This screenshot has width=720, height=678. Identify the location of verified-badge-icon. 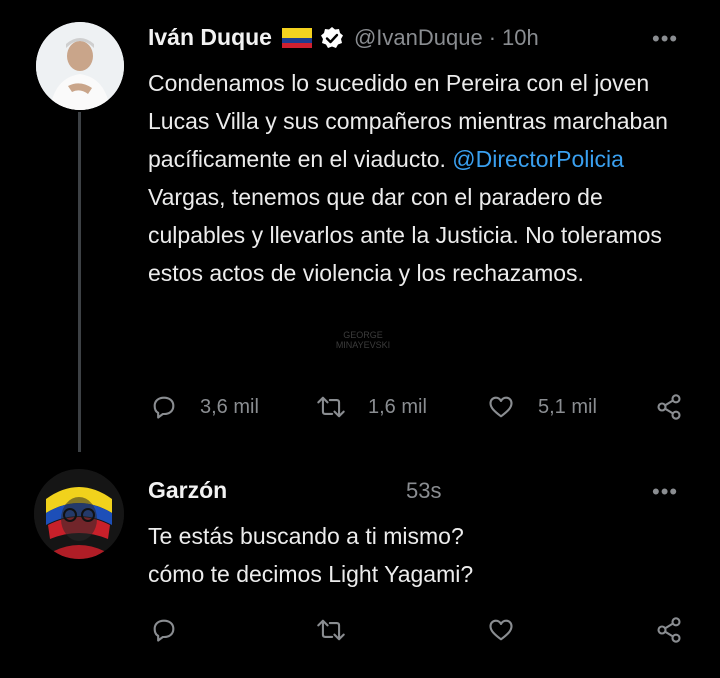
(332, 38).